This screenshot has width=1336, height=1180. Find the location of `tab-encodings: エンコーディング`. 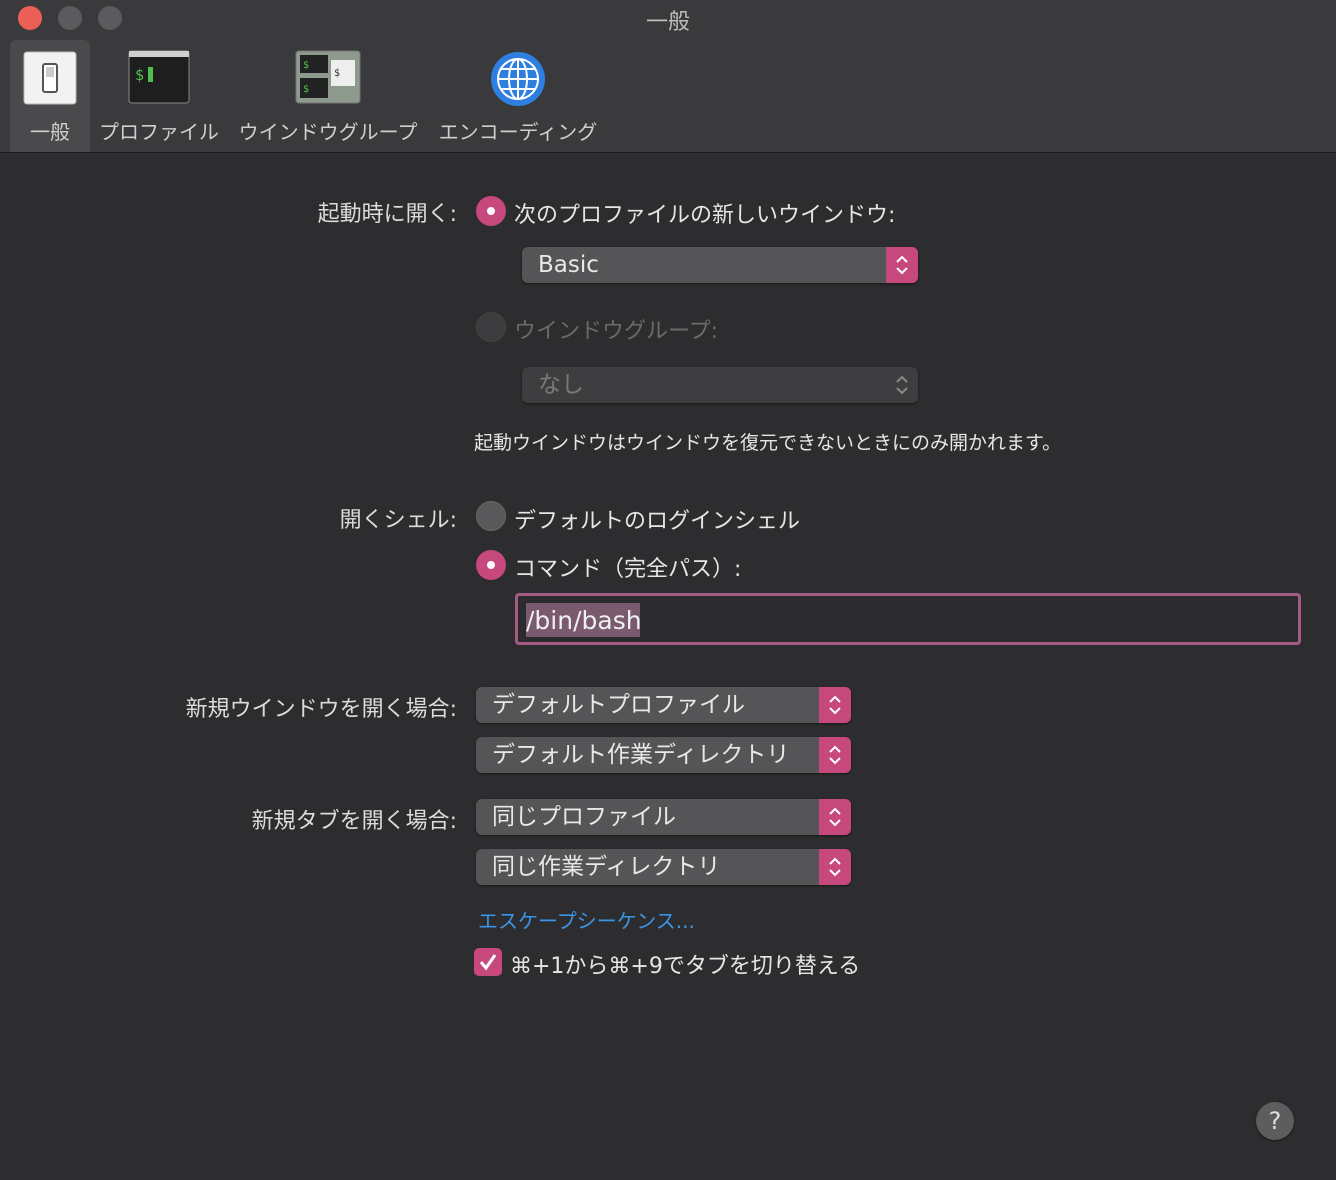

tab-encodings: エンコーディング is located at coordinates (518, 96).